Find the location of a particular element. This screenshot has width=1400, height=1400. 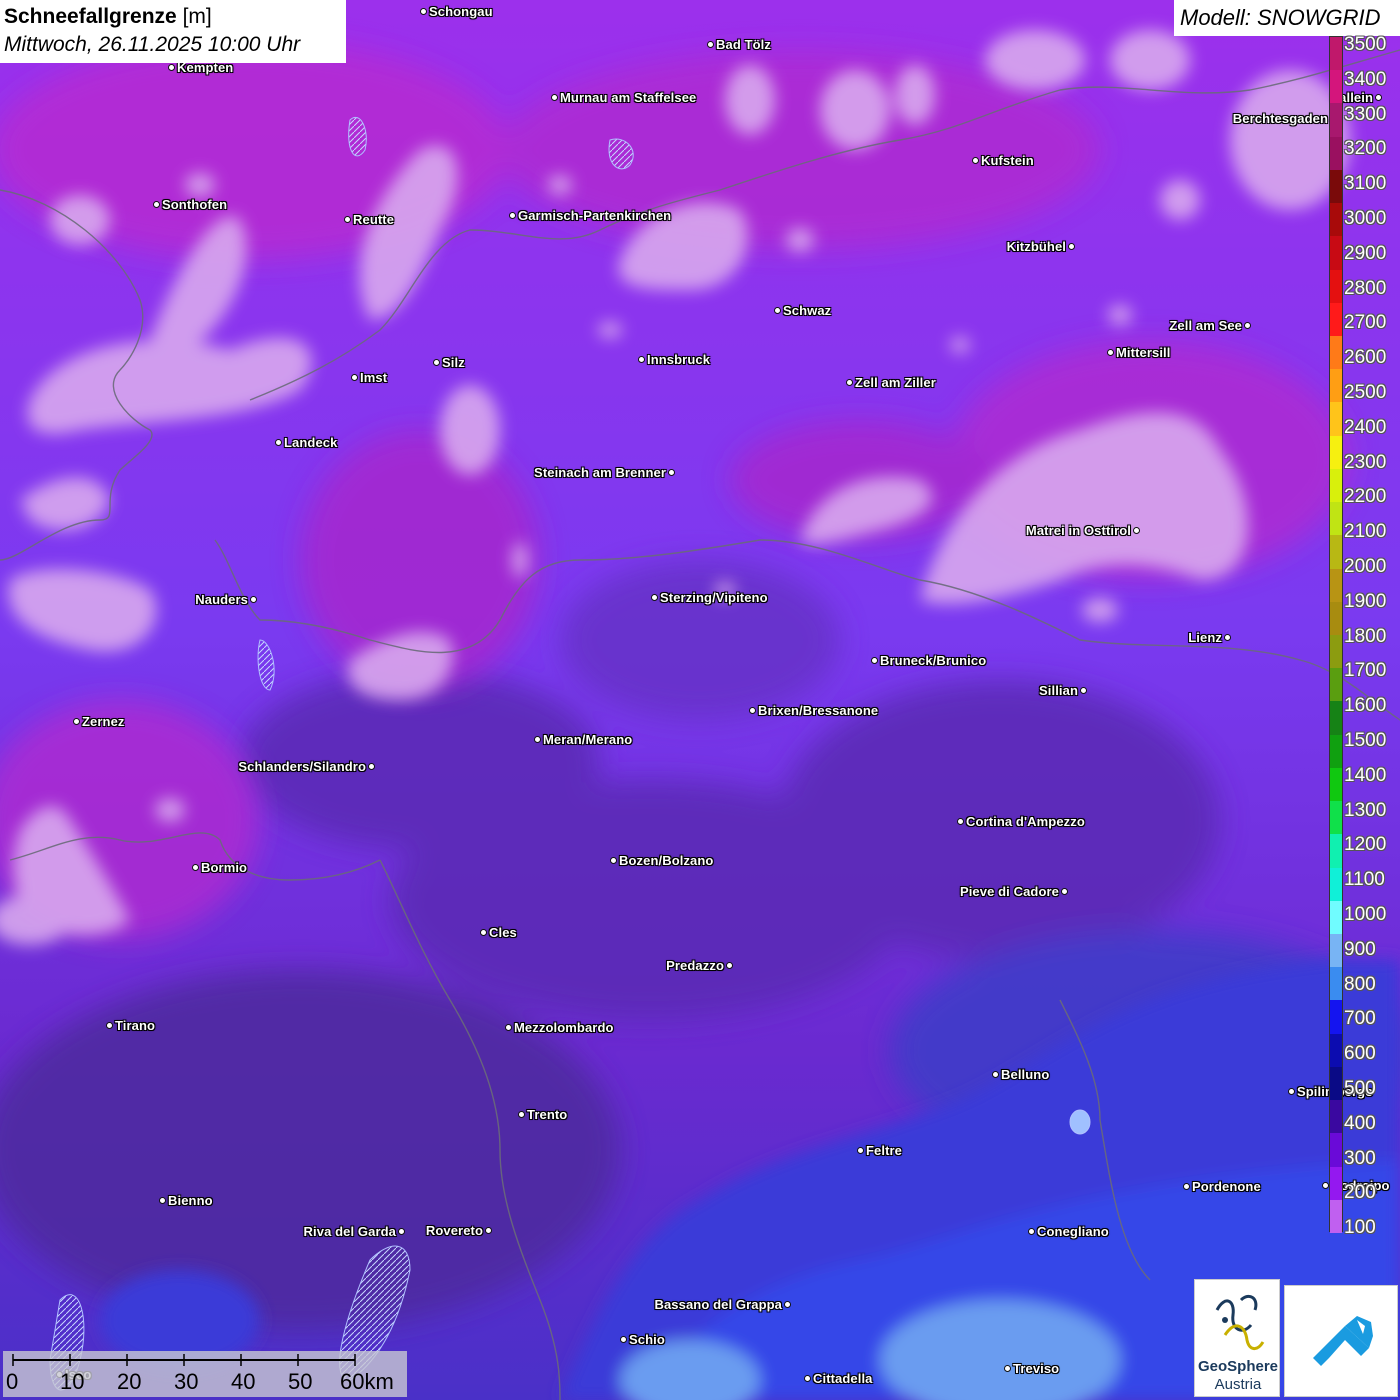

city-label: Zernez is located at coordinates (103, 721).